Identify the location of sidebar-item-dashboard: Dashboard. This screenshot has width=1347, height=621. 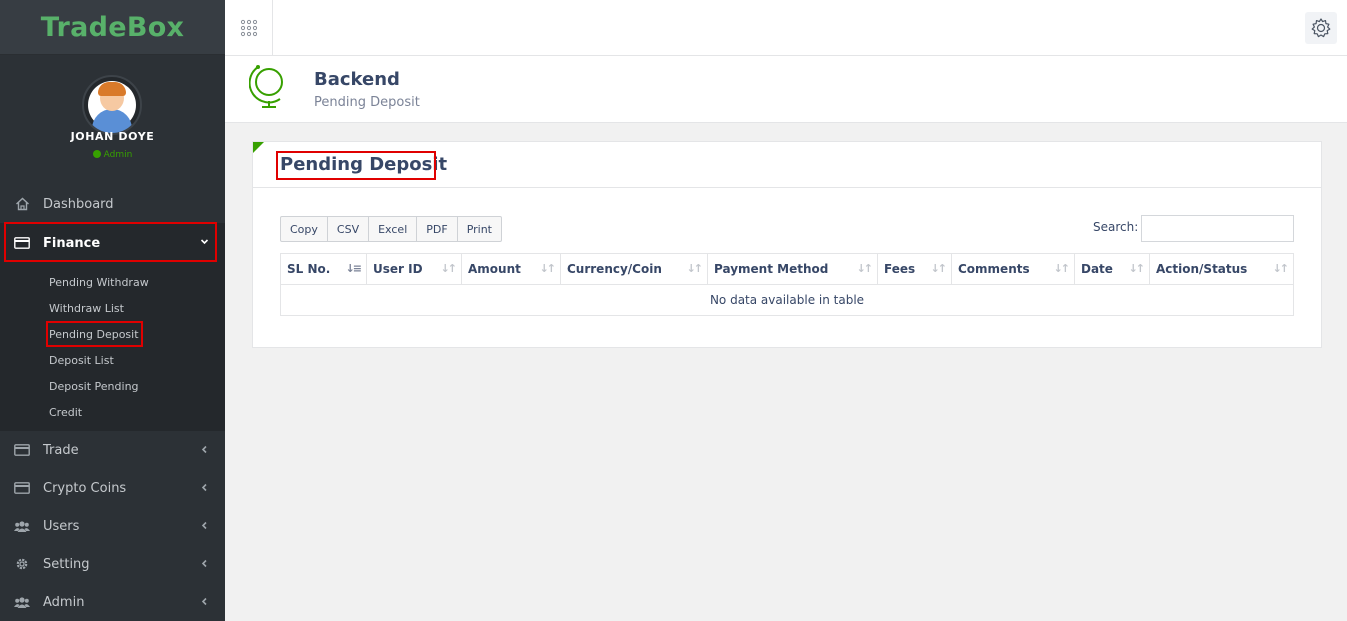
(112, 204).